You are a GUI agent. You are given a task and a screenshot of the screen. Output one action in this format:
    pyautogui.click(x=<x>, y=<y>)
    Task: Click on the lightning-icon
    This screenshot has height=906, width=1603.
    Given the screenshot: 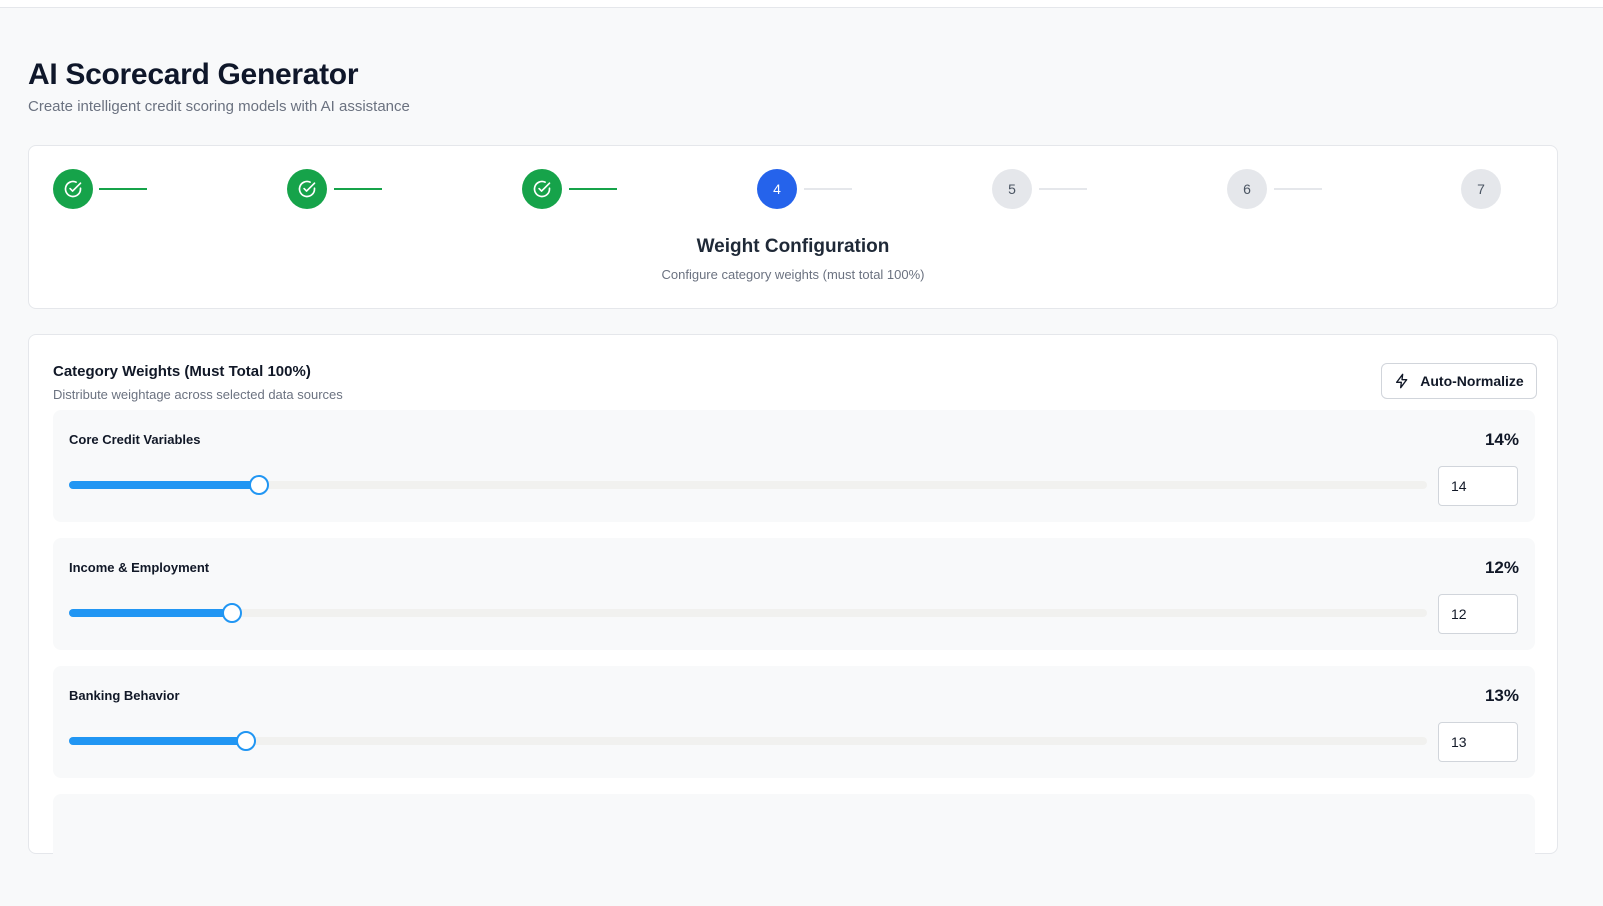 What is the action you would take?
    pyautogui.click(x=1402, y=381)
    